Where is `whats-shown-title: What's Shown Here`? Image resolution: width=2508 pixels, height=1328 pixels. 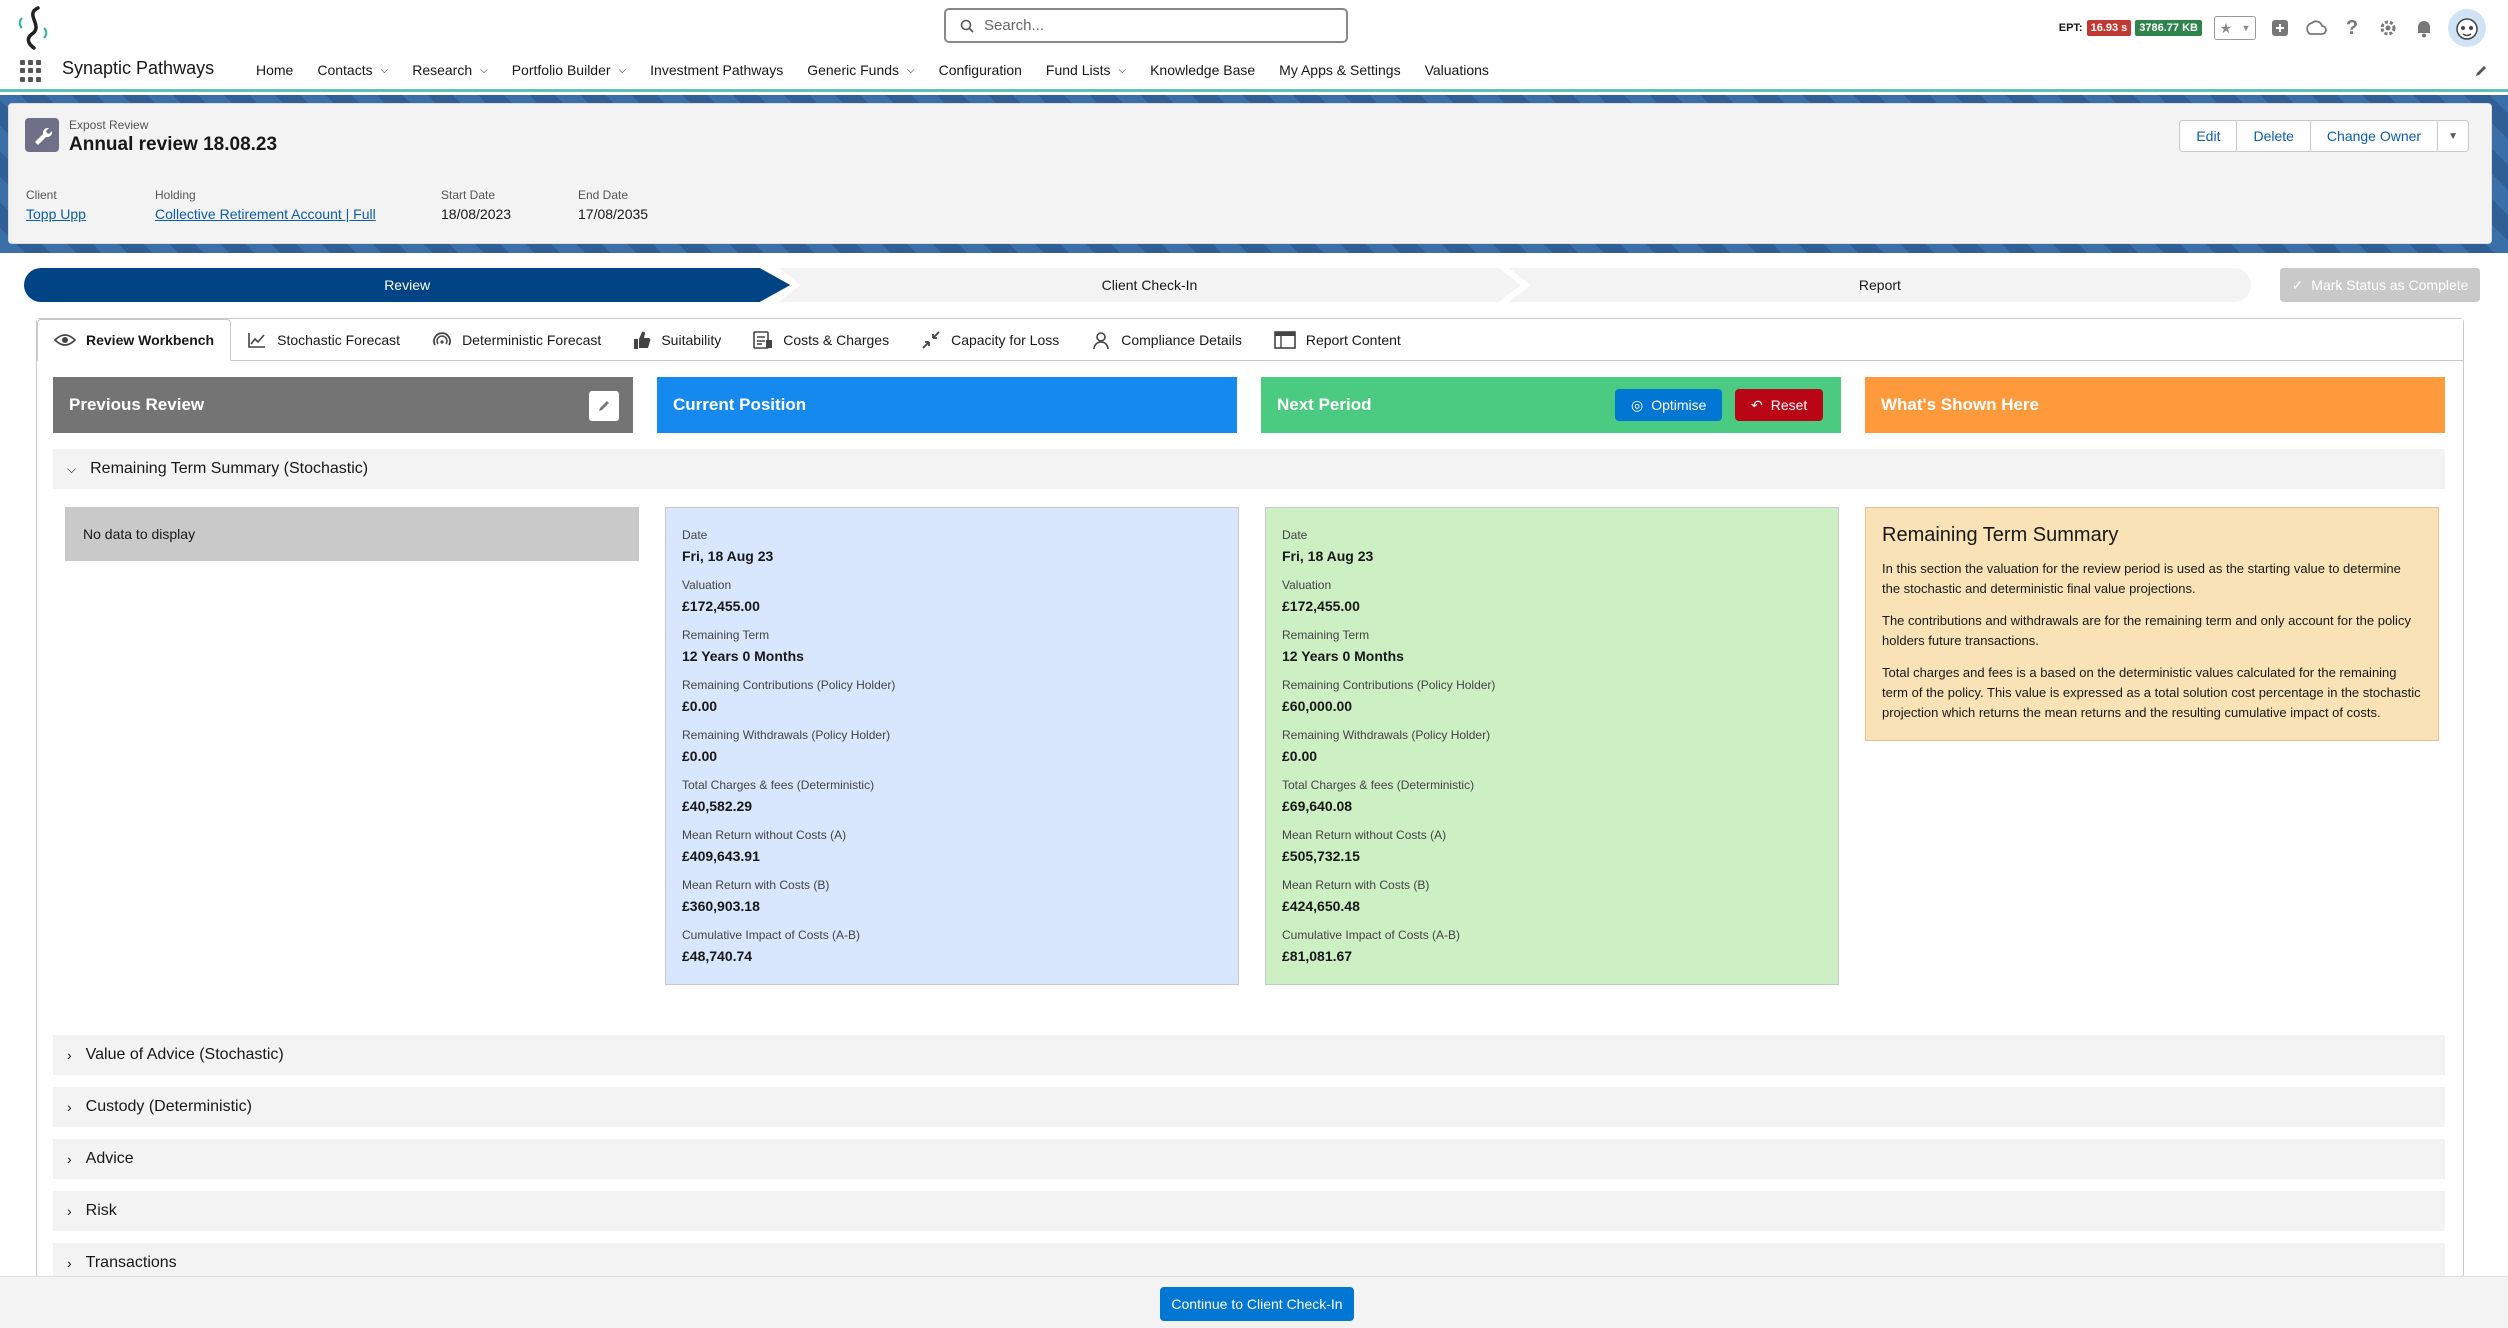
whats-shown-title: What's Shown Here is located at coordinates (1960, 404).